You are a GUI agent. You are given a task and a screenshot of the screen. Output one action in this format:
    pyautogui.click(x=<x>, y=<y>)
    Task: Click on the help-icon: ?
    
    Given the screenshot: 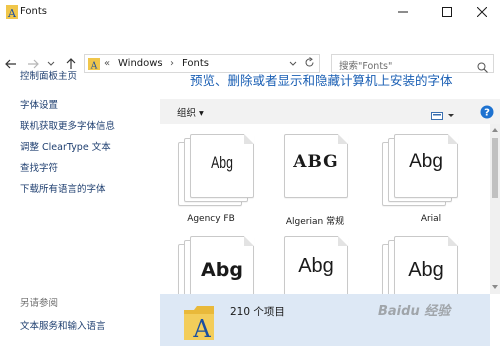 What is the action you would take?
    pyautogui.click(x=487, y=112)
    